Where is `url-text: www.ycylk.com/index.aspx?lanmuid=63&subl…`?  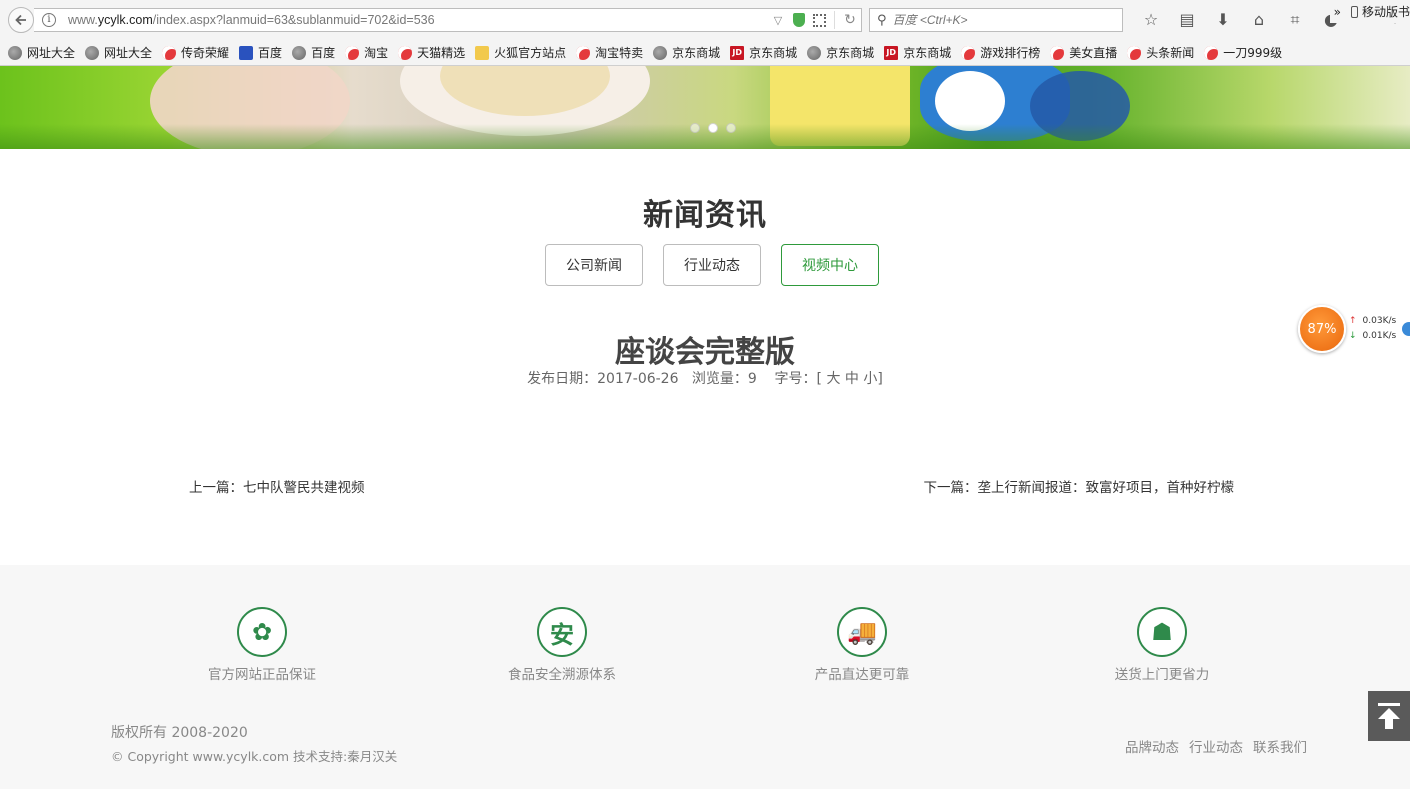
url-text: www.ycylk.com/index.aspx?lanmuid=63&subl… is located at coordinates (251, 20).